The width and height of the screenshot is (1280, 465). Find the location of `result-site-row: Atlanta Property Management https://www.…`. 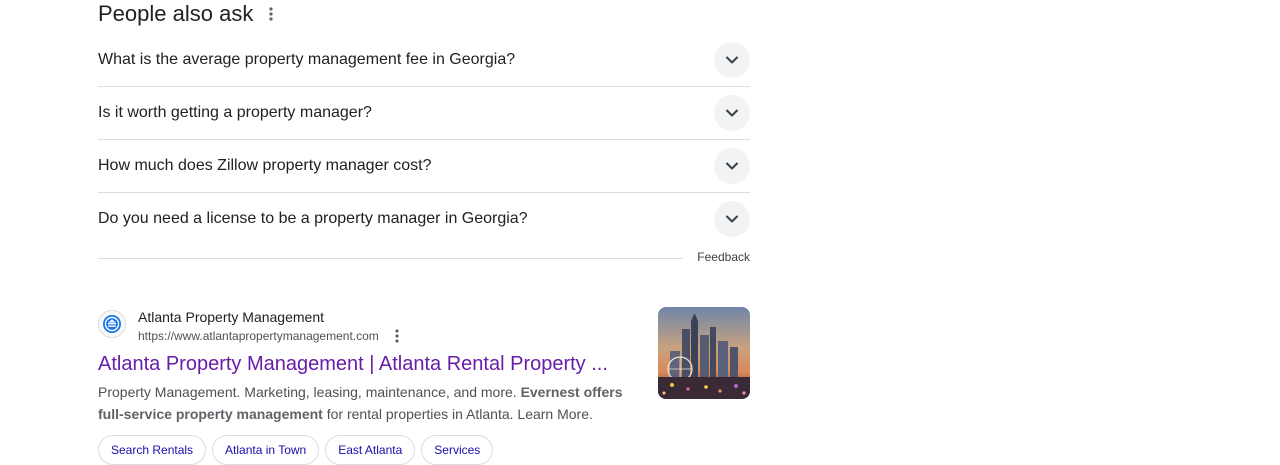

result-site-row: Atlanta Property Management https://www.… is located at coordinates (424, 326).